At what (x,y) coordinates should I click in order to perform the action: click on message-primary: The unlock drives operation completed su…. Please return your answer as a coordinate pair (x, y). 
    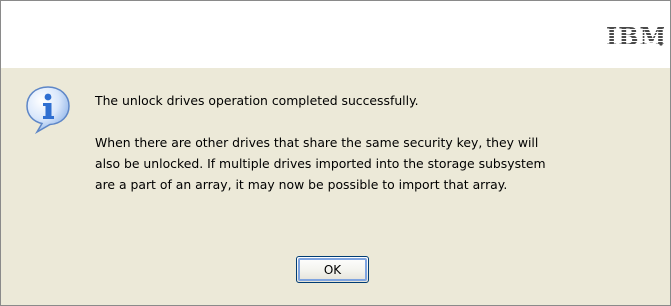
    Looking at the image, I should click on (257, 100).